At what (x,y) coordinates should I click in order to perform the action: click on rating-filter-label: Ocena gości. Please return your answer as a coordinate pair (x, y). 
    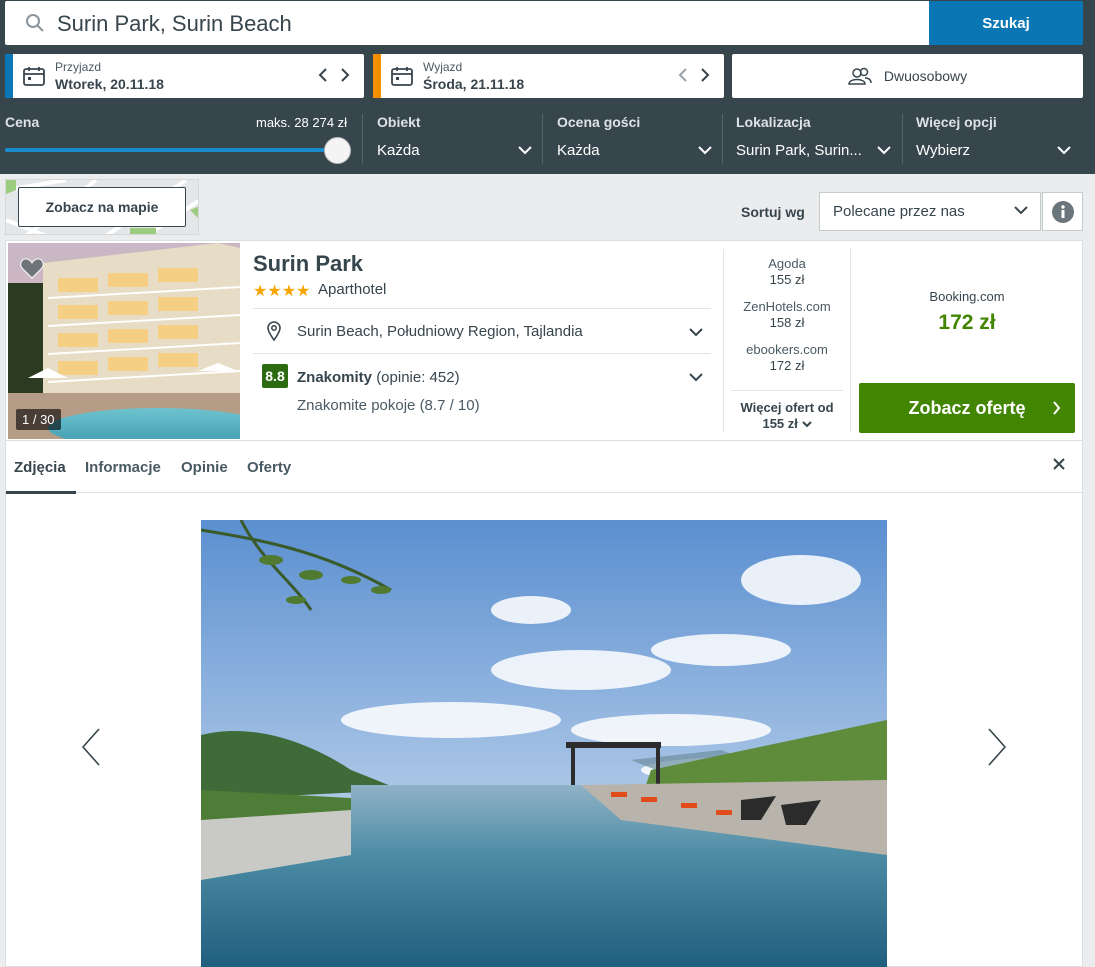
    Looking at the image, I should click on (599, 122).